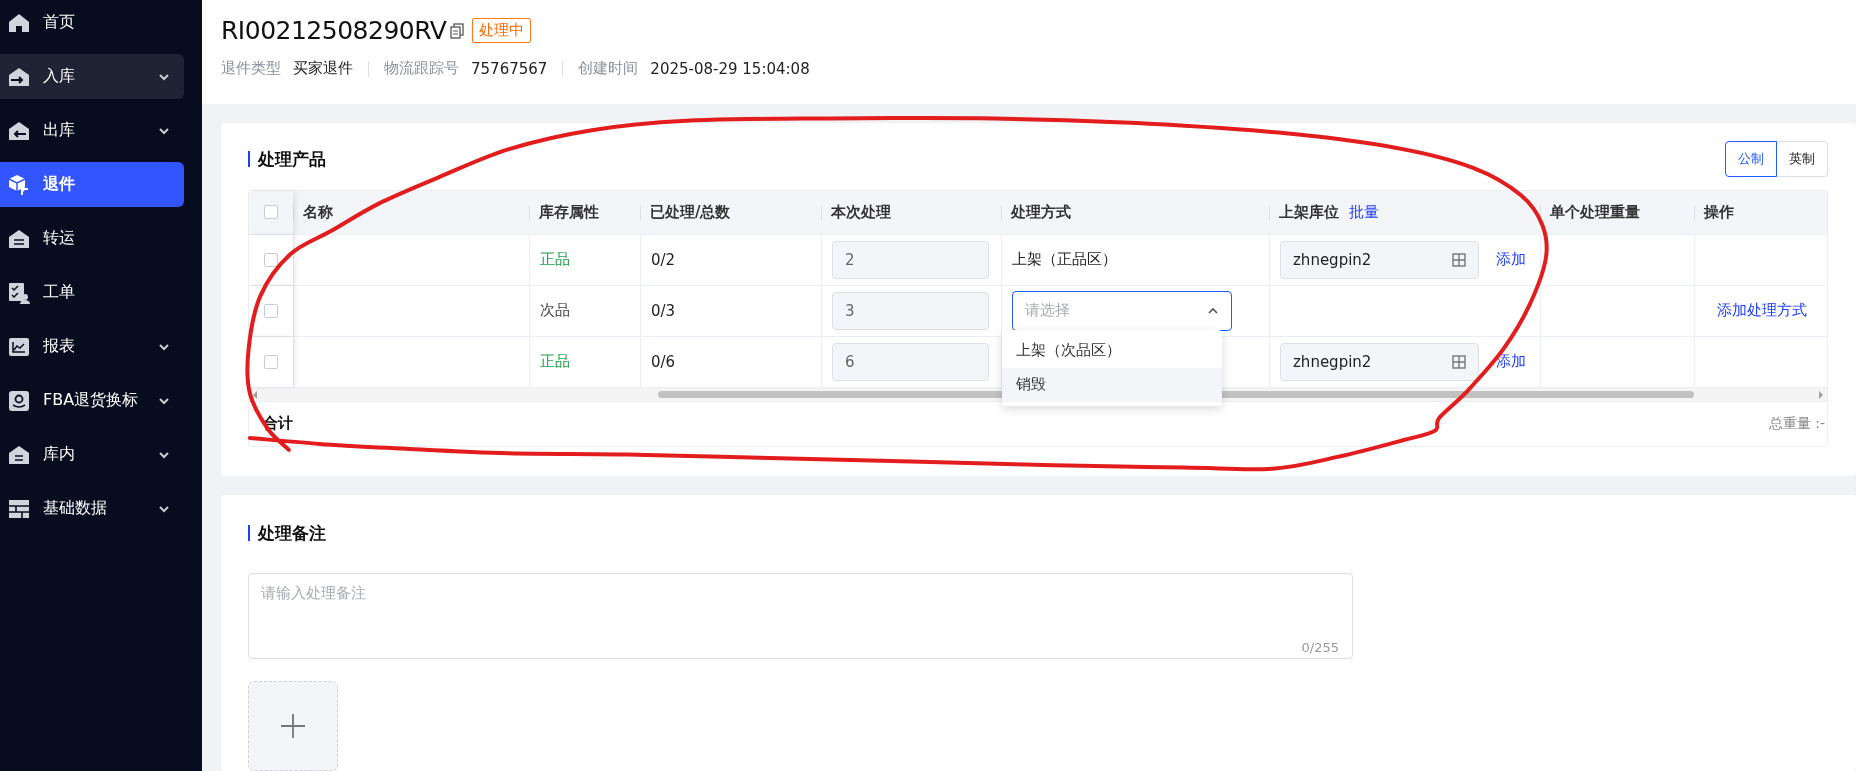  Describe the element at coordinates (19, 400) in the screenshot. I see `smile-box-icon` at that location.